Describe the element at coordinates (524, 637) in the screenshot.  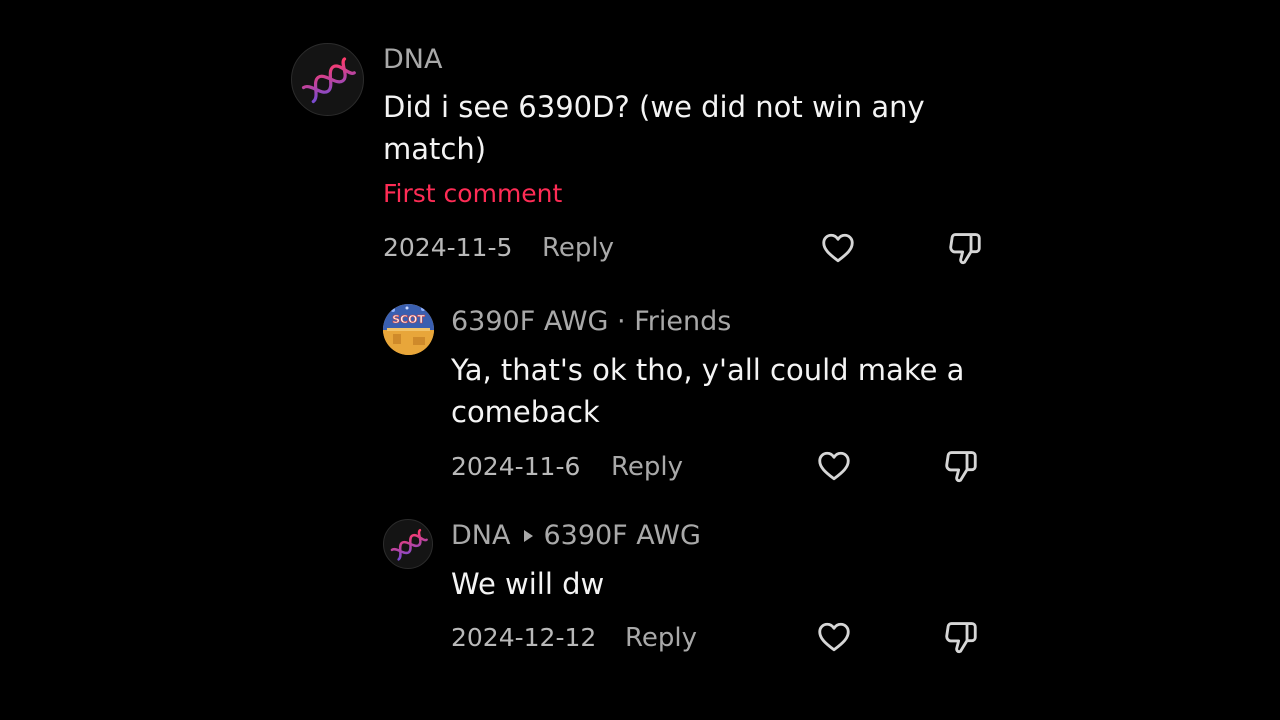
I see `comment-date: 2024-12-12` at that location.